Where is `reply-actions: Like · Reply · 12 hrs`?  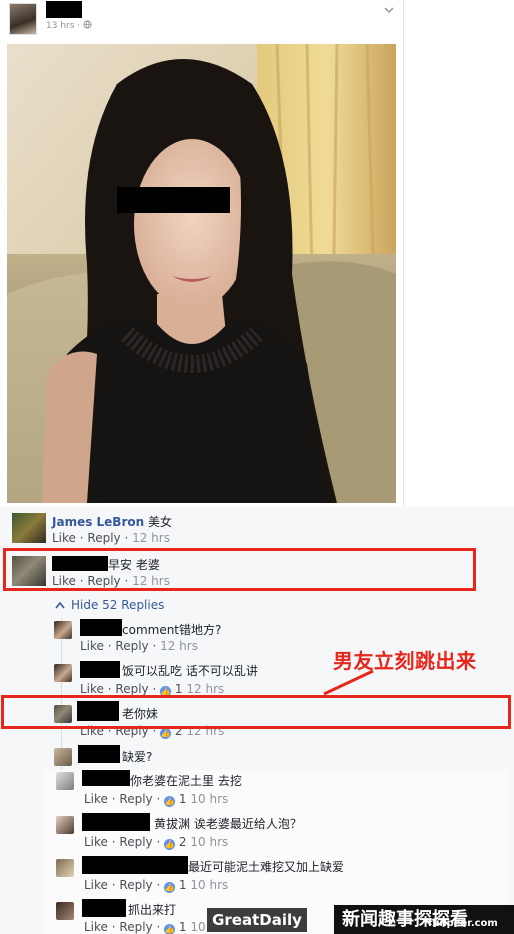 reply-actions: Like · Reply · 12 hrs is located at coordinates (139, 646).